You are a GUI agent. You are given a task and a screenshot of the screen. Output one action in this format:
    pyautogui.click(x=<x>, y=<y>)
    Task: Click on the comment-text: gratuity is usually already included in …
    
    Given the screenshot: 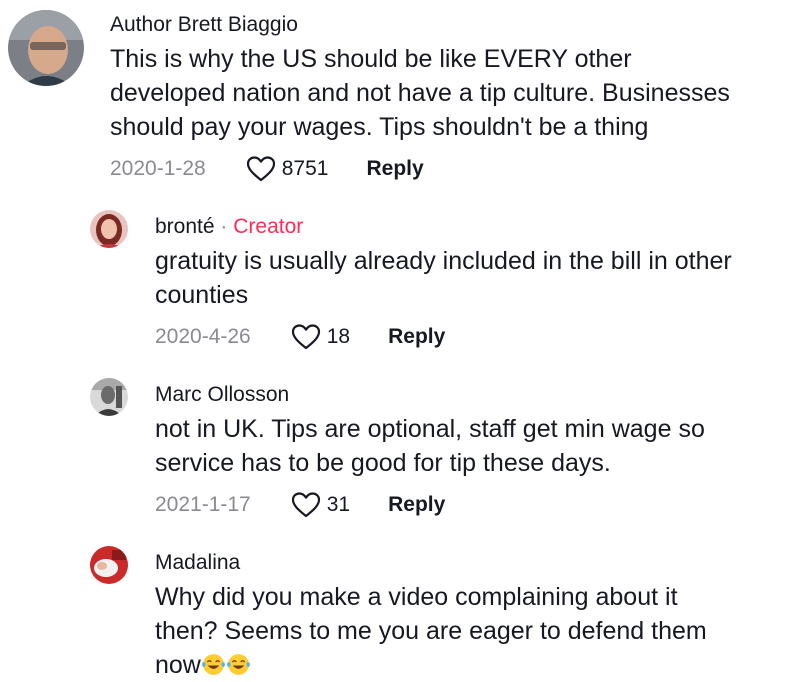 What is the action you would take?
    pyautogui.click(x=443, y=278)
    